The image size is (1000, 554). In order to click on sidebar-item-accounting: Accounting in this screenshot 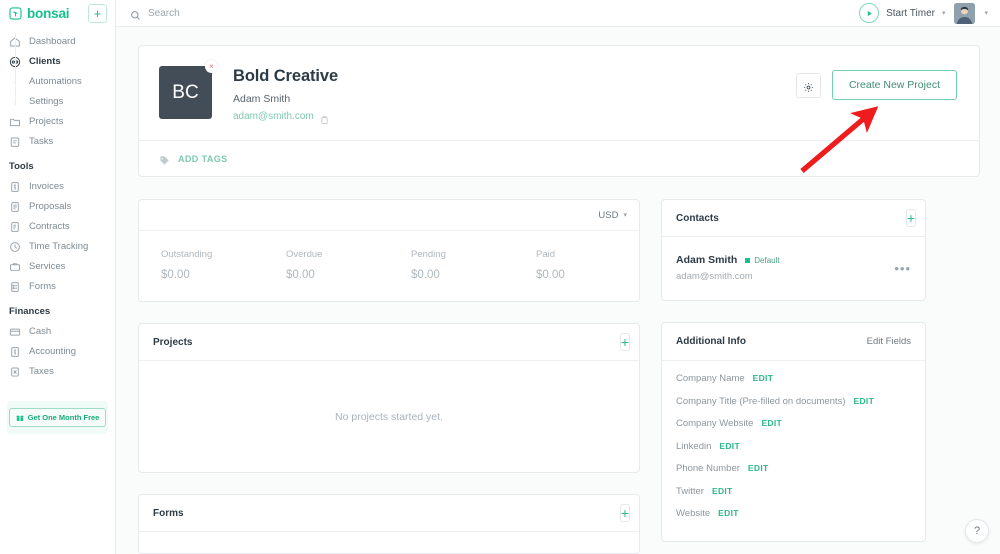, I will do `click(57, 351)`.